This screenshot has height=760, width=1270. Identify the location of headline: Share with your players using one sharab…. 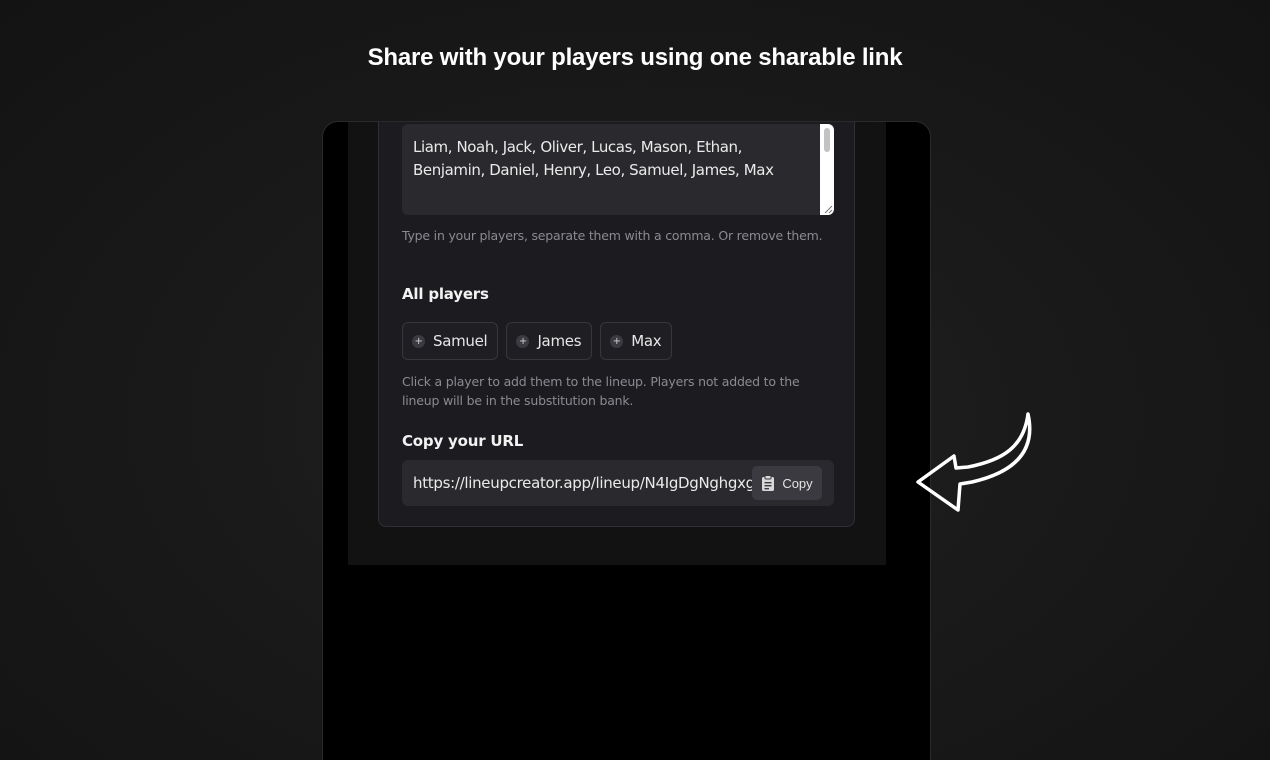
(635, 57).